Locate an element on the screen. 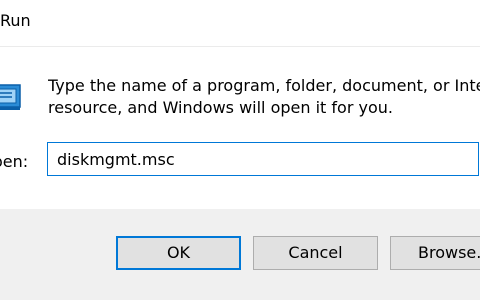 The height and width of the screenshot is (300, 480). cancel-button: Cancel is located at coordinates (315, 253).